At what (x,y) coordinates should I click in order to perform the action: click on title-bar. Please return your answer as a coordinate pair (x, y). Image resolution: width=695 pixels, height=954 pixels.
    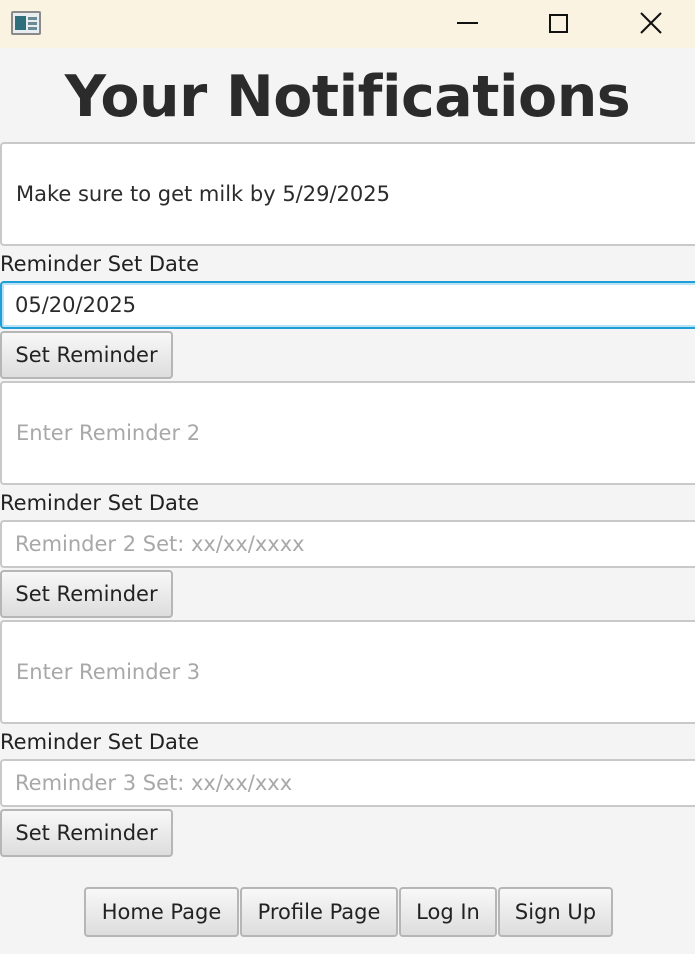
    Looking at the image, I should click on (347, 24).